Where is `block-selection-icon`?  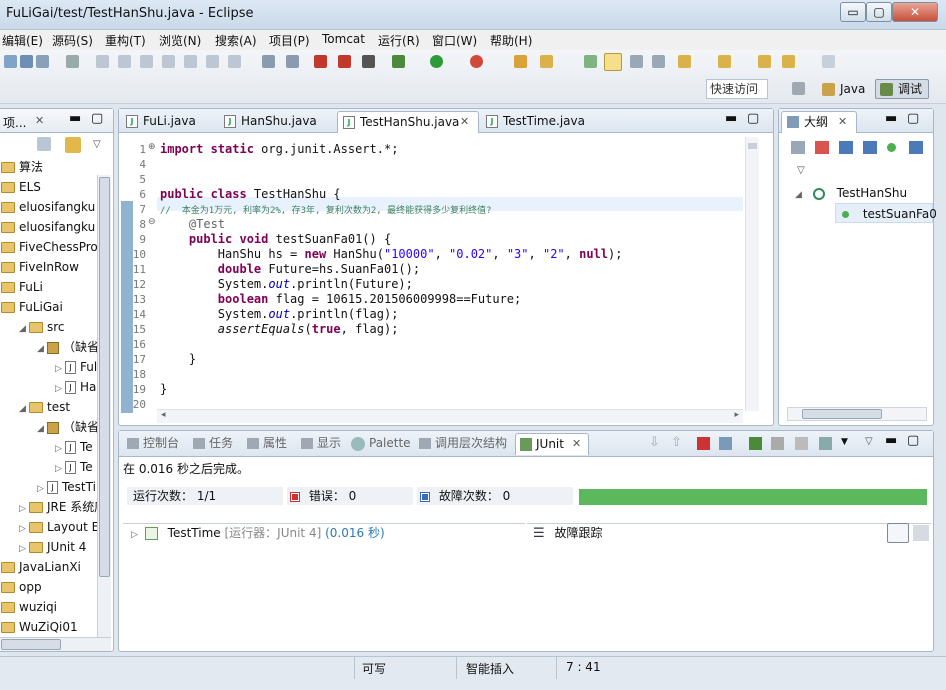
block-selection-icon is located at coordinates (636, 61).